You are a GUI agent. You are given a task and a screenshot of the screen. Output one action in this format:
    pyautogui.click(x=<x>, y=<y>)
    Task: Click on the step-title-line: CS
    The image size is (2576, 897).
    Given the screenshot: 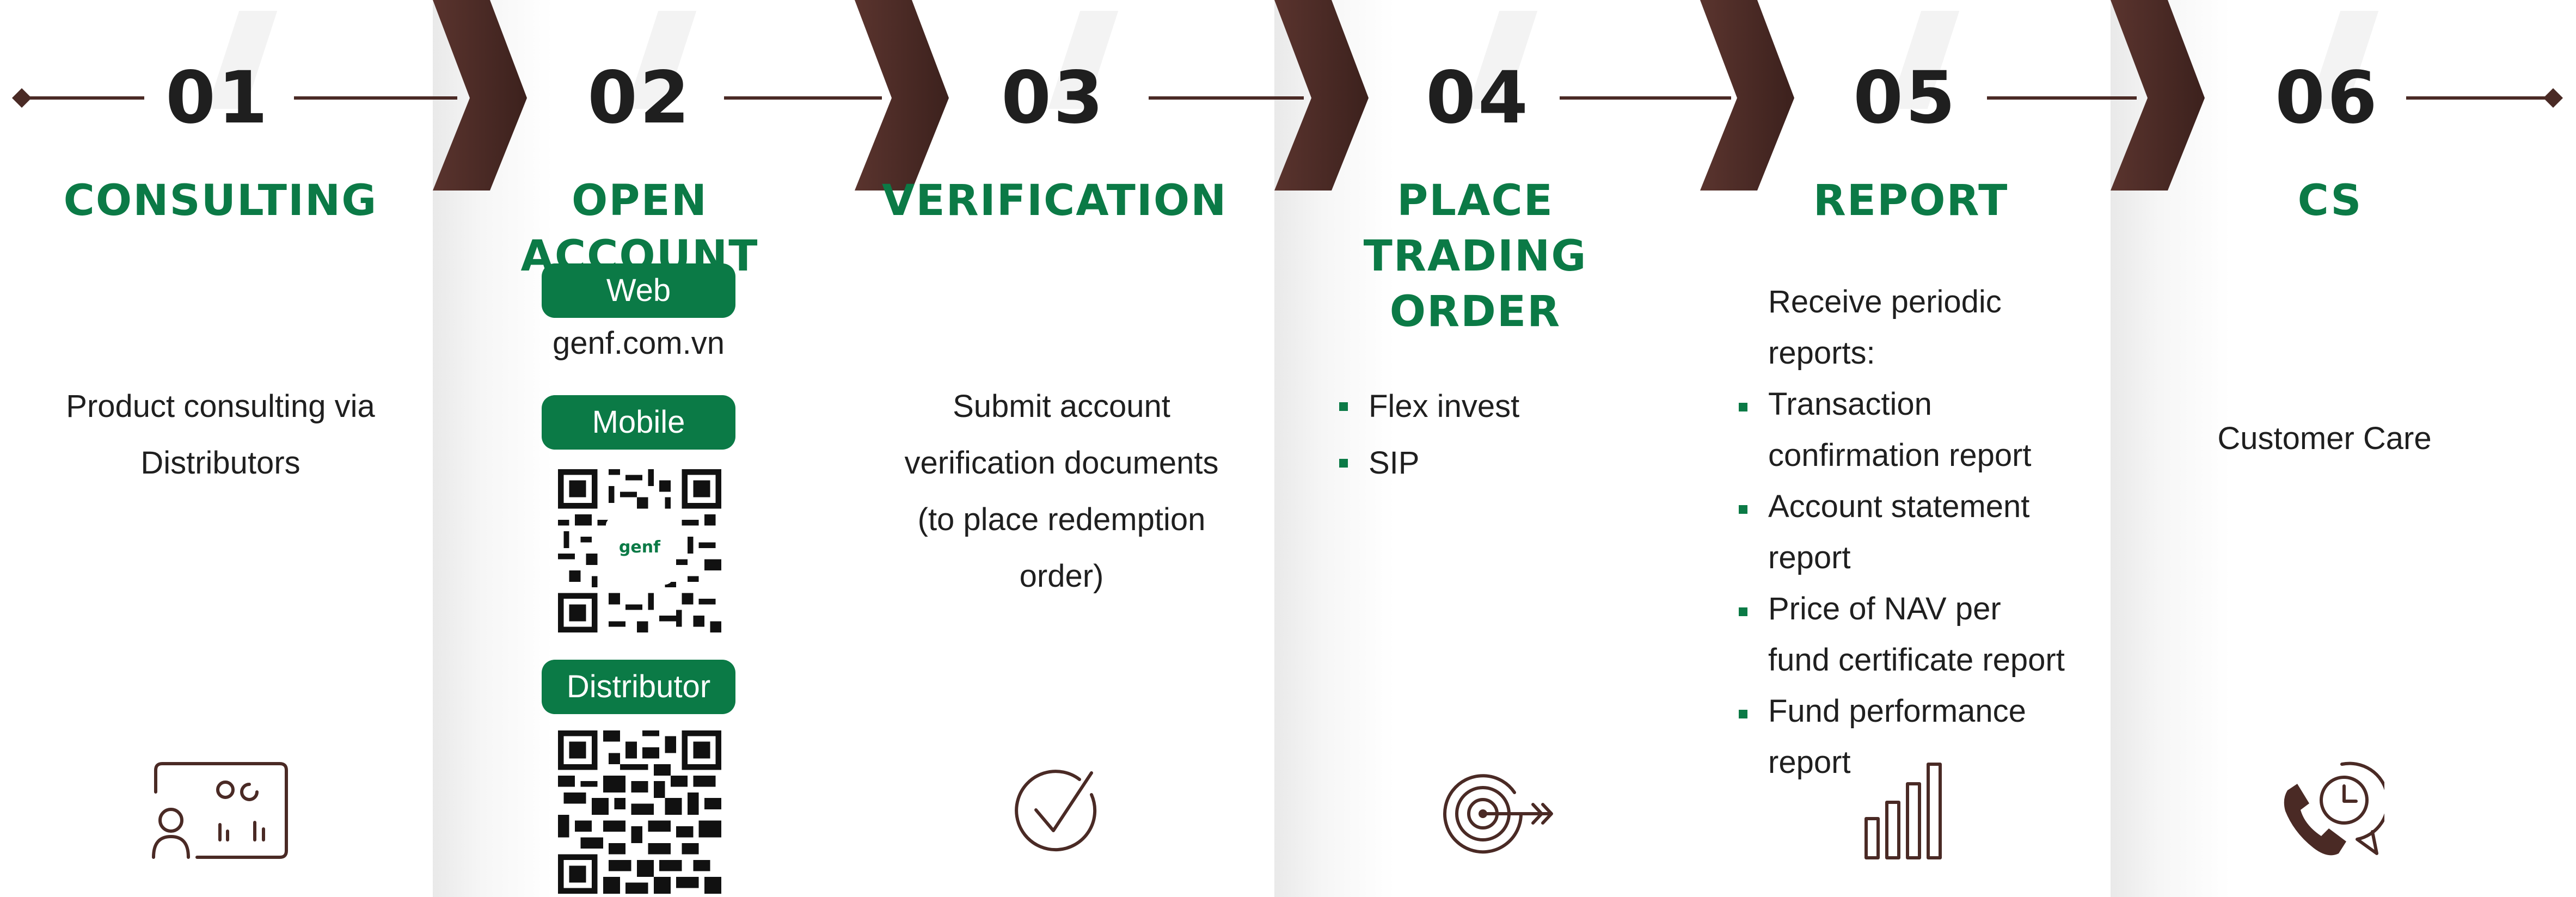 What is the action you would take?
    pyautogui.click(x=2330, y=200)
    